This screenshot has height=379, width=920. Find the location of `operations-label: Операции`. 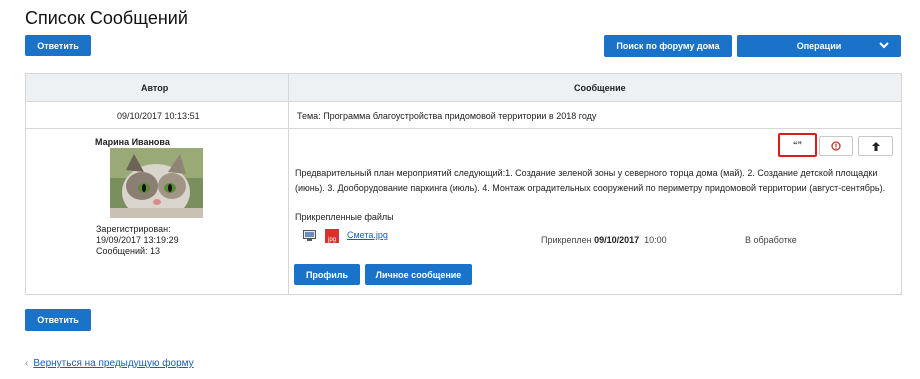

operations-label: Операции is located at coordinates (819, 46).